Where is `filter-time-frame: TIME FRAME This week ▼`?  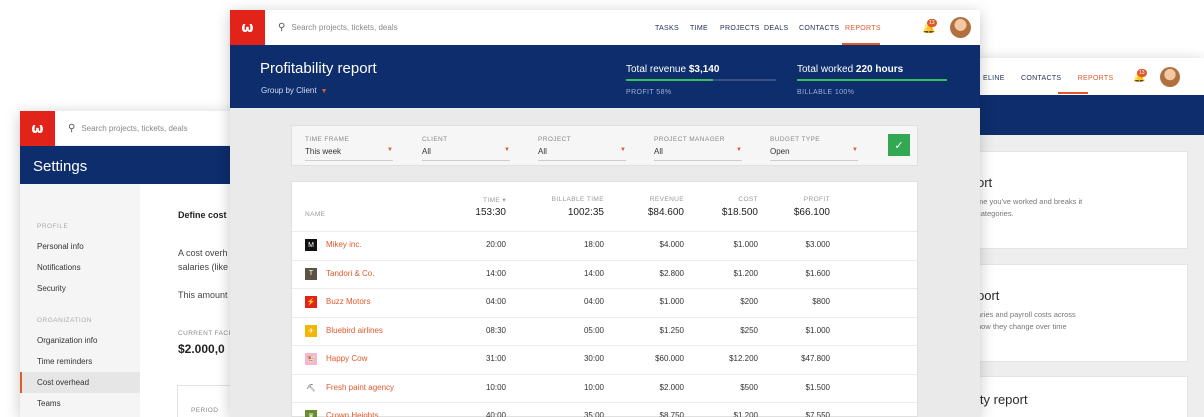 filter-time-frame: TIME FRAME This week ▼ is located at coordinates (349, 145).